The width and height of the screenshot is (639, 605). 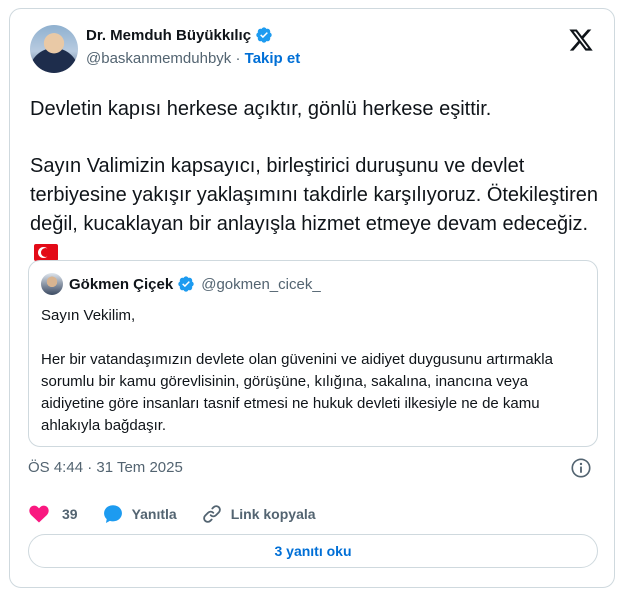 I want to click on follow-button: Takip et, so click(x=273, y=58).